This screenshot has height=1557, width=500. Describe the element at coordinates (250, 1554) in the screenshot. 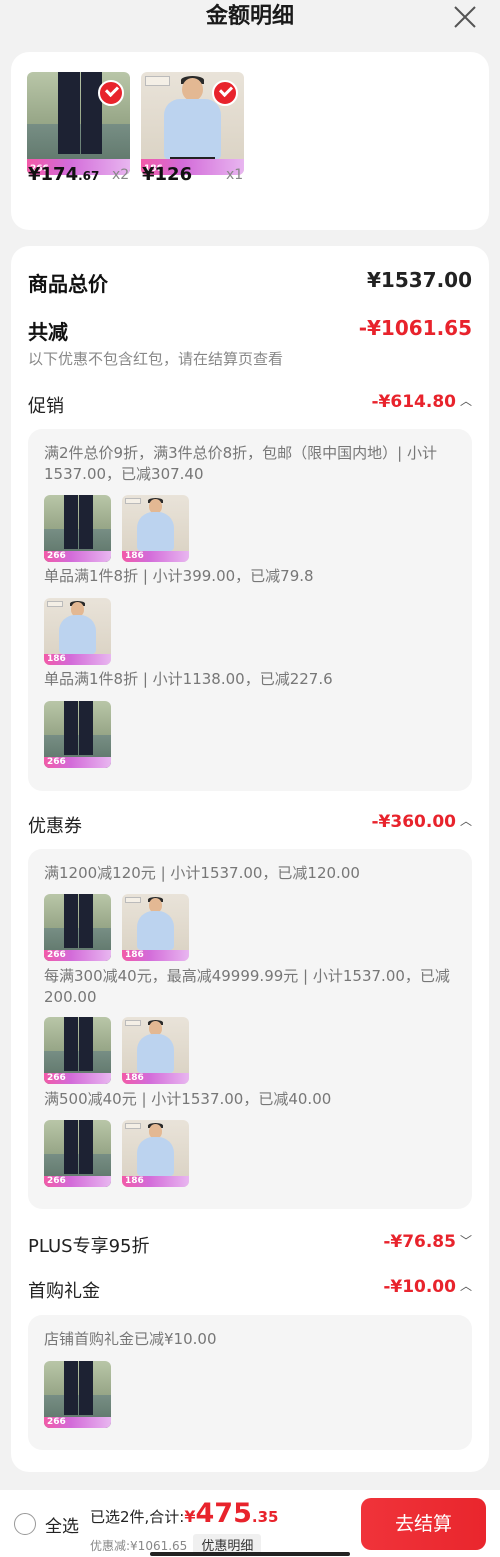

I see `home-indicator` at that location.